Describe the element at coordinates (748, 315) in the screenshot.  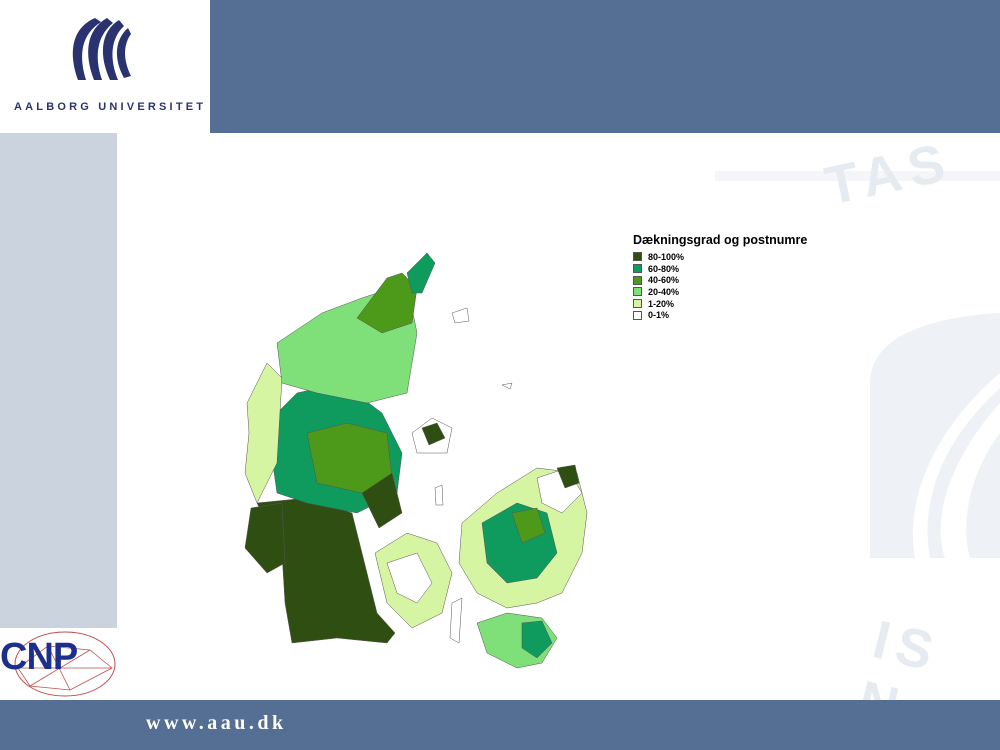
I see `legend-item: 0-1%` at that location.